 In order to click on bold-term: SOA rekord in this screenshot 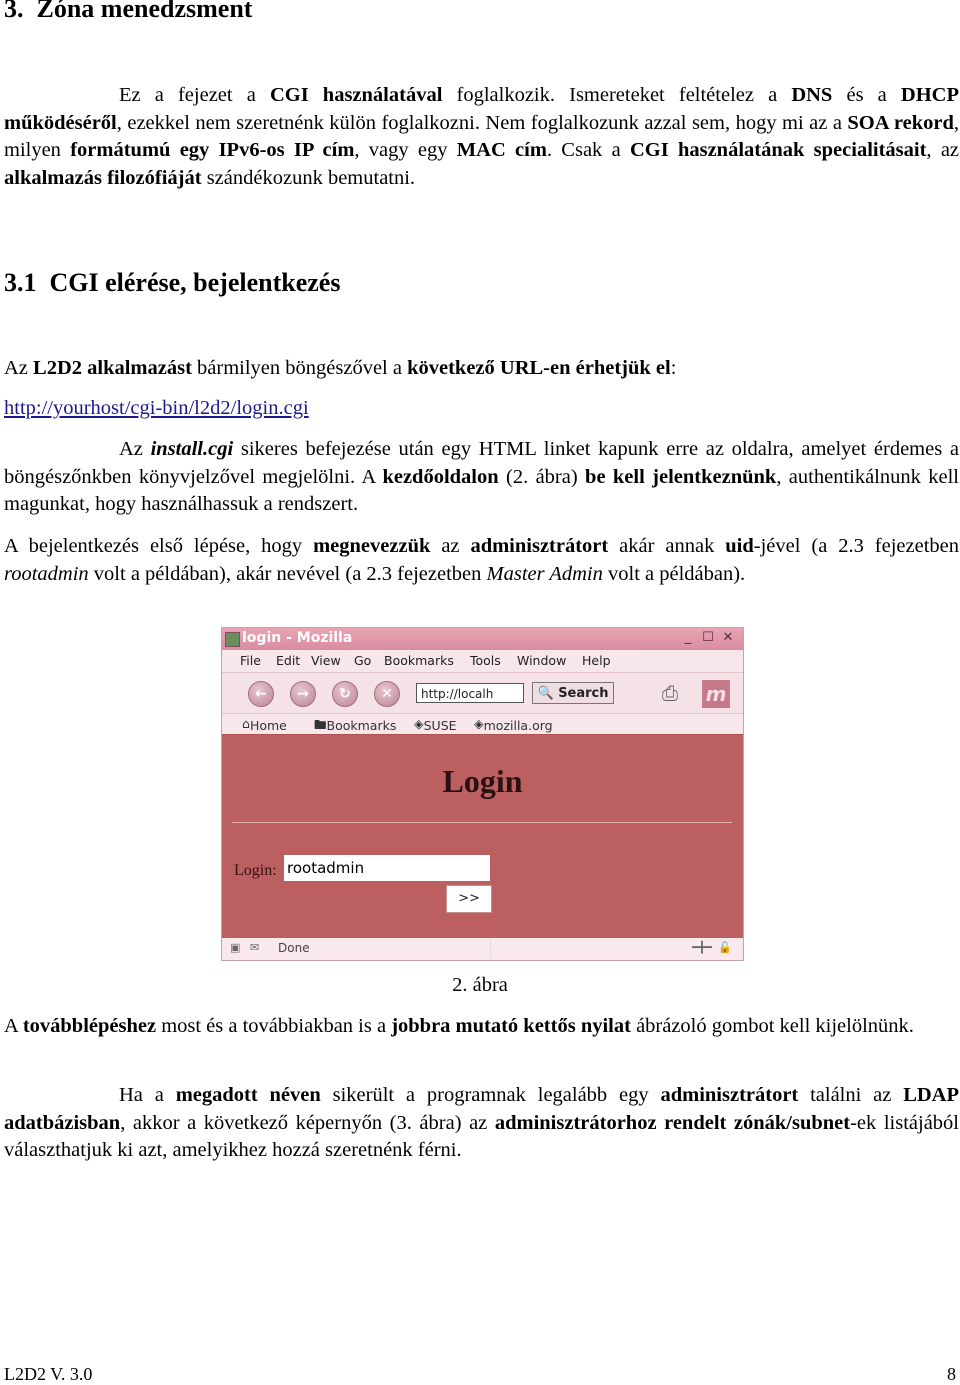, I will do `click(900, 122)`.